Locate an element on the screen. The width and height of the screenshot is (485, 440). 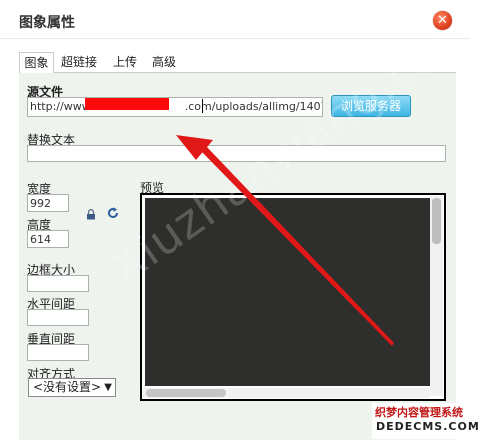
hspace-input is located at coordinates (58, 317).